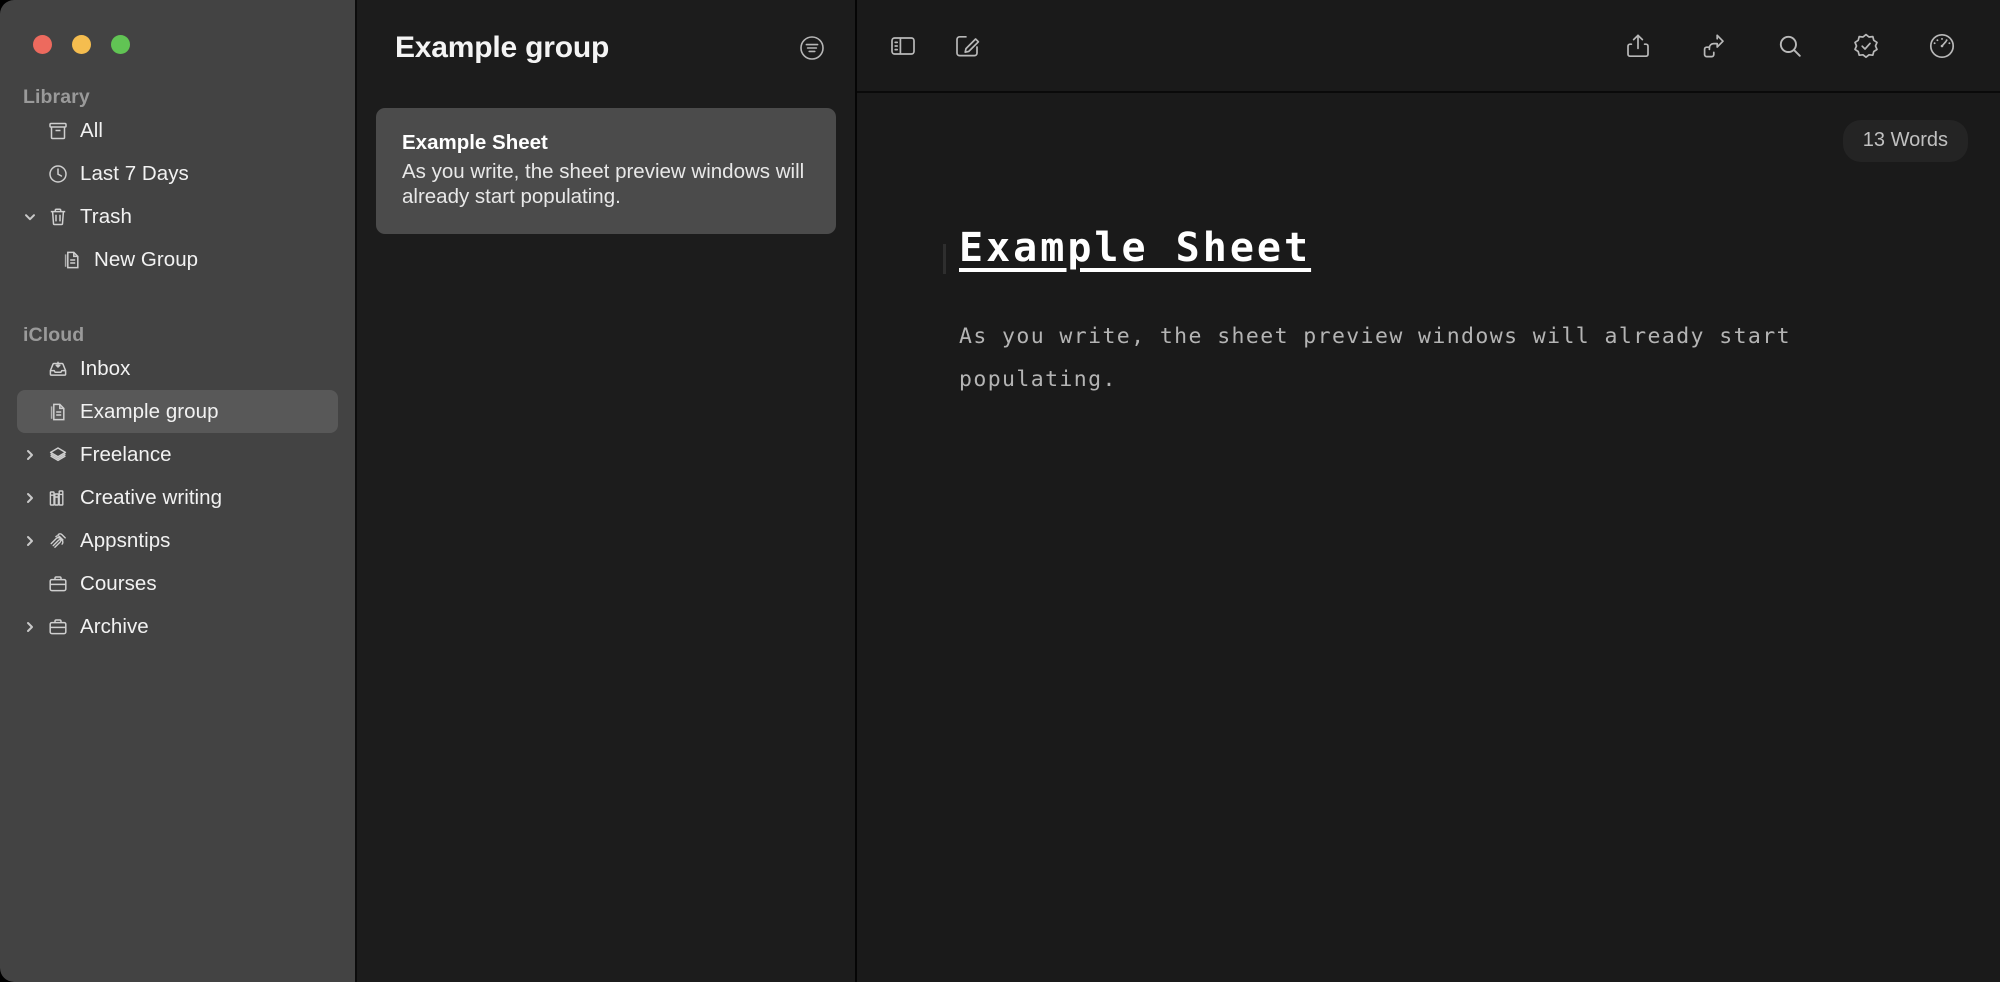 The image size is (2000, 982). I want to click on search-icon, so click(1790, 46).